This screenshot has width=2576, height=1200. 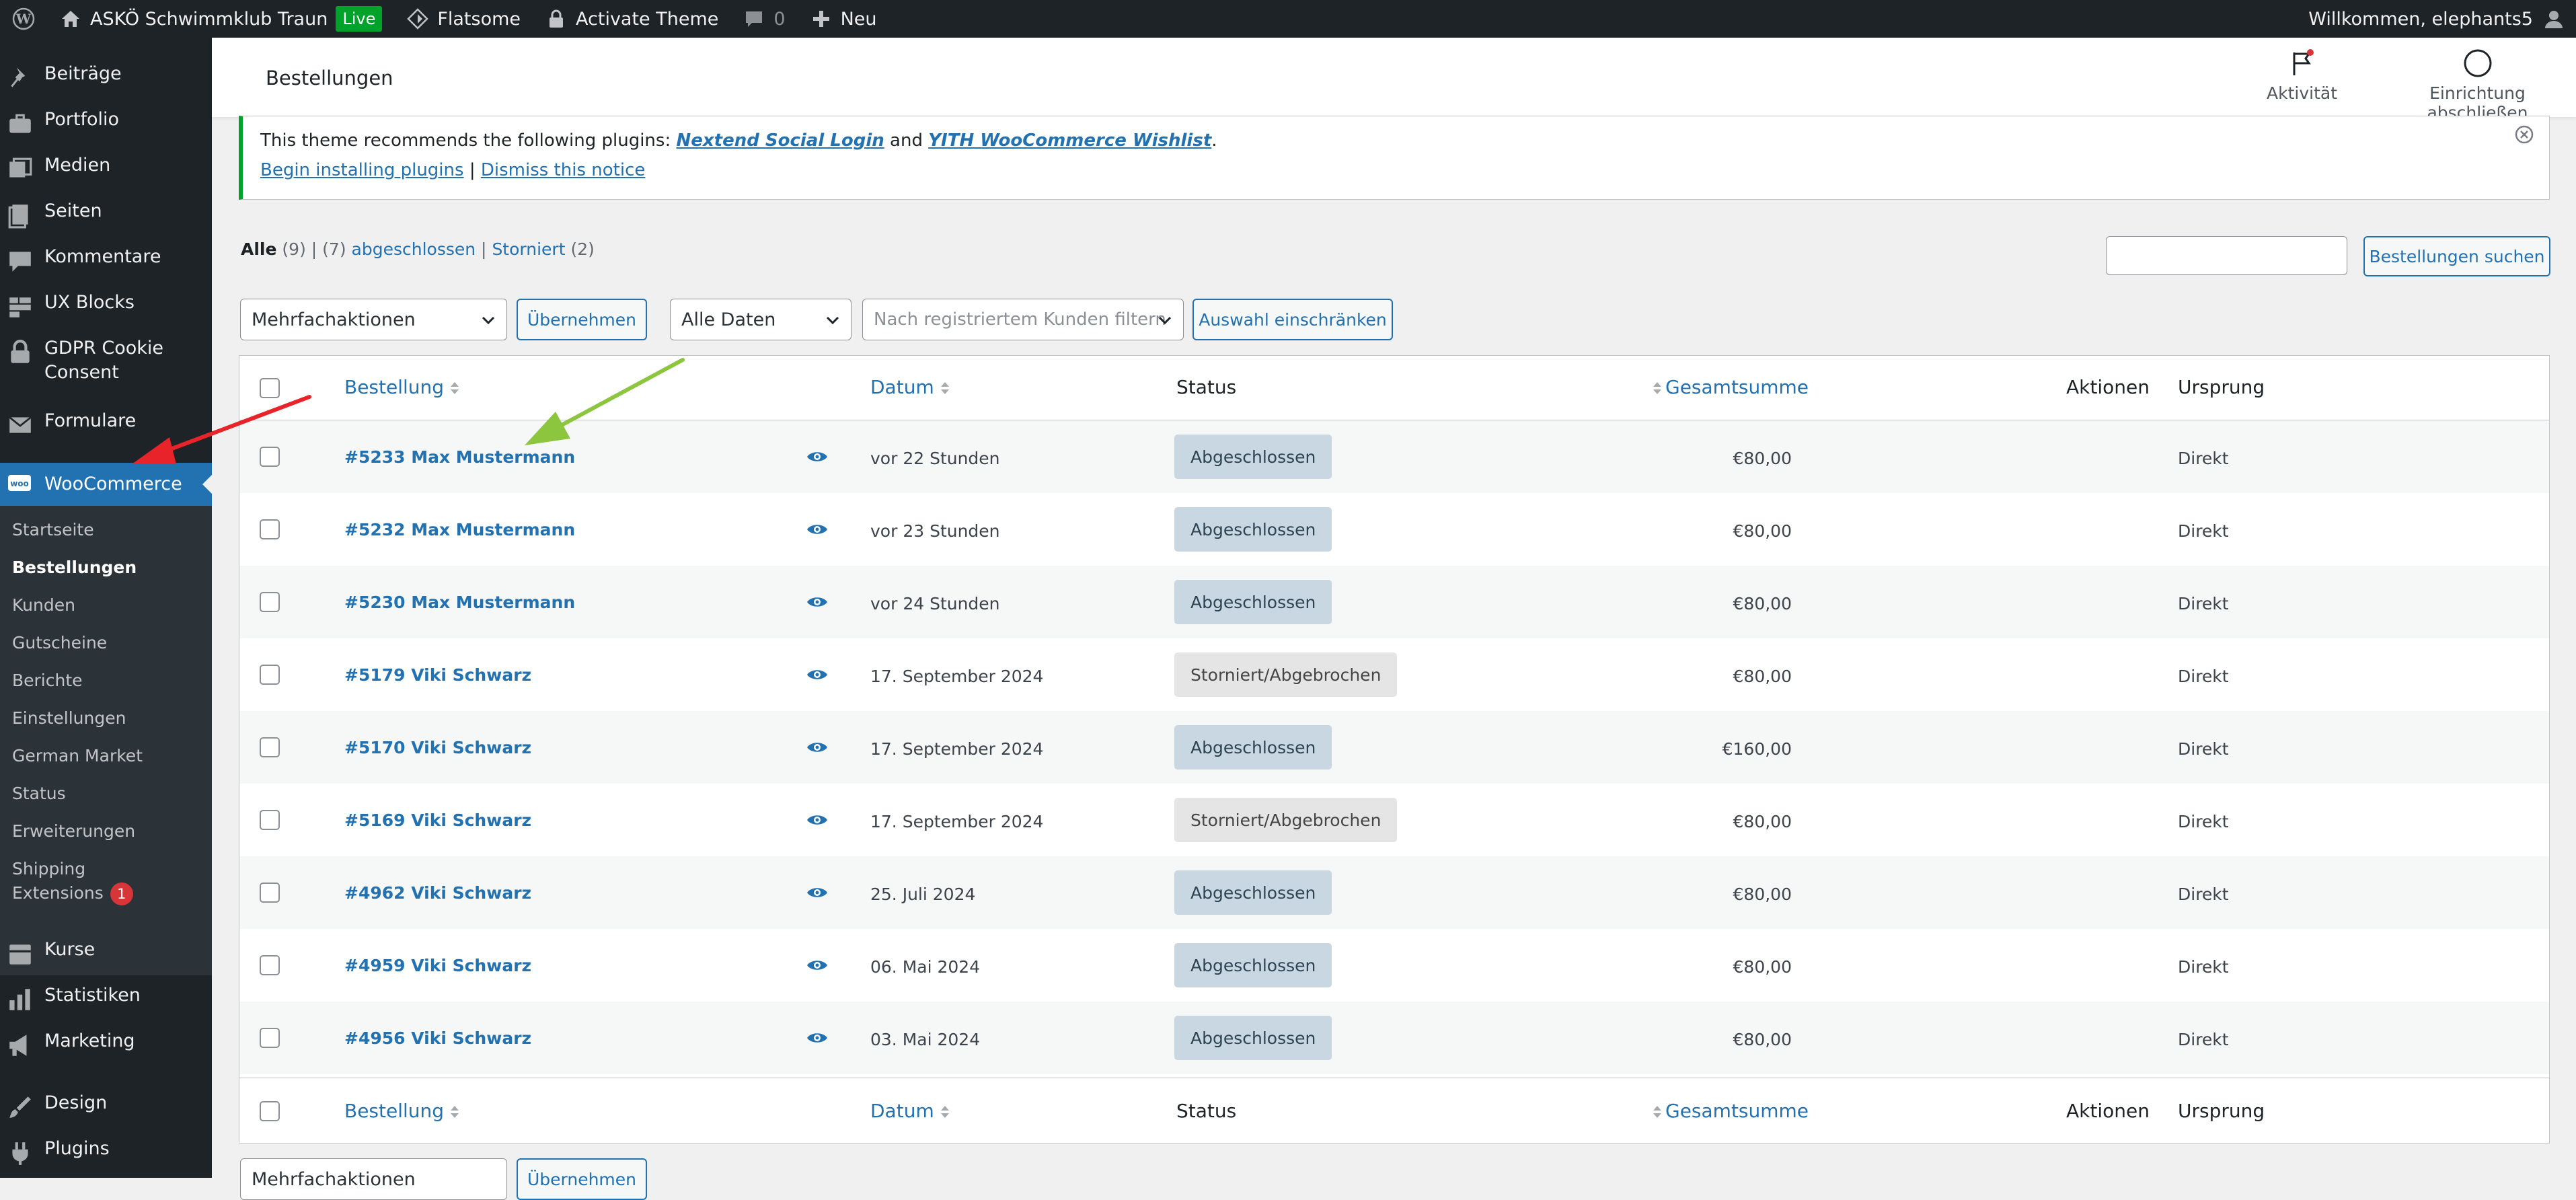 I want to click on dates-select: Alle Daten, so click(x=760, y=319).